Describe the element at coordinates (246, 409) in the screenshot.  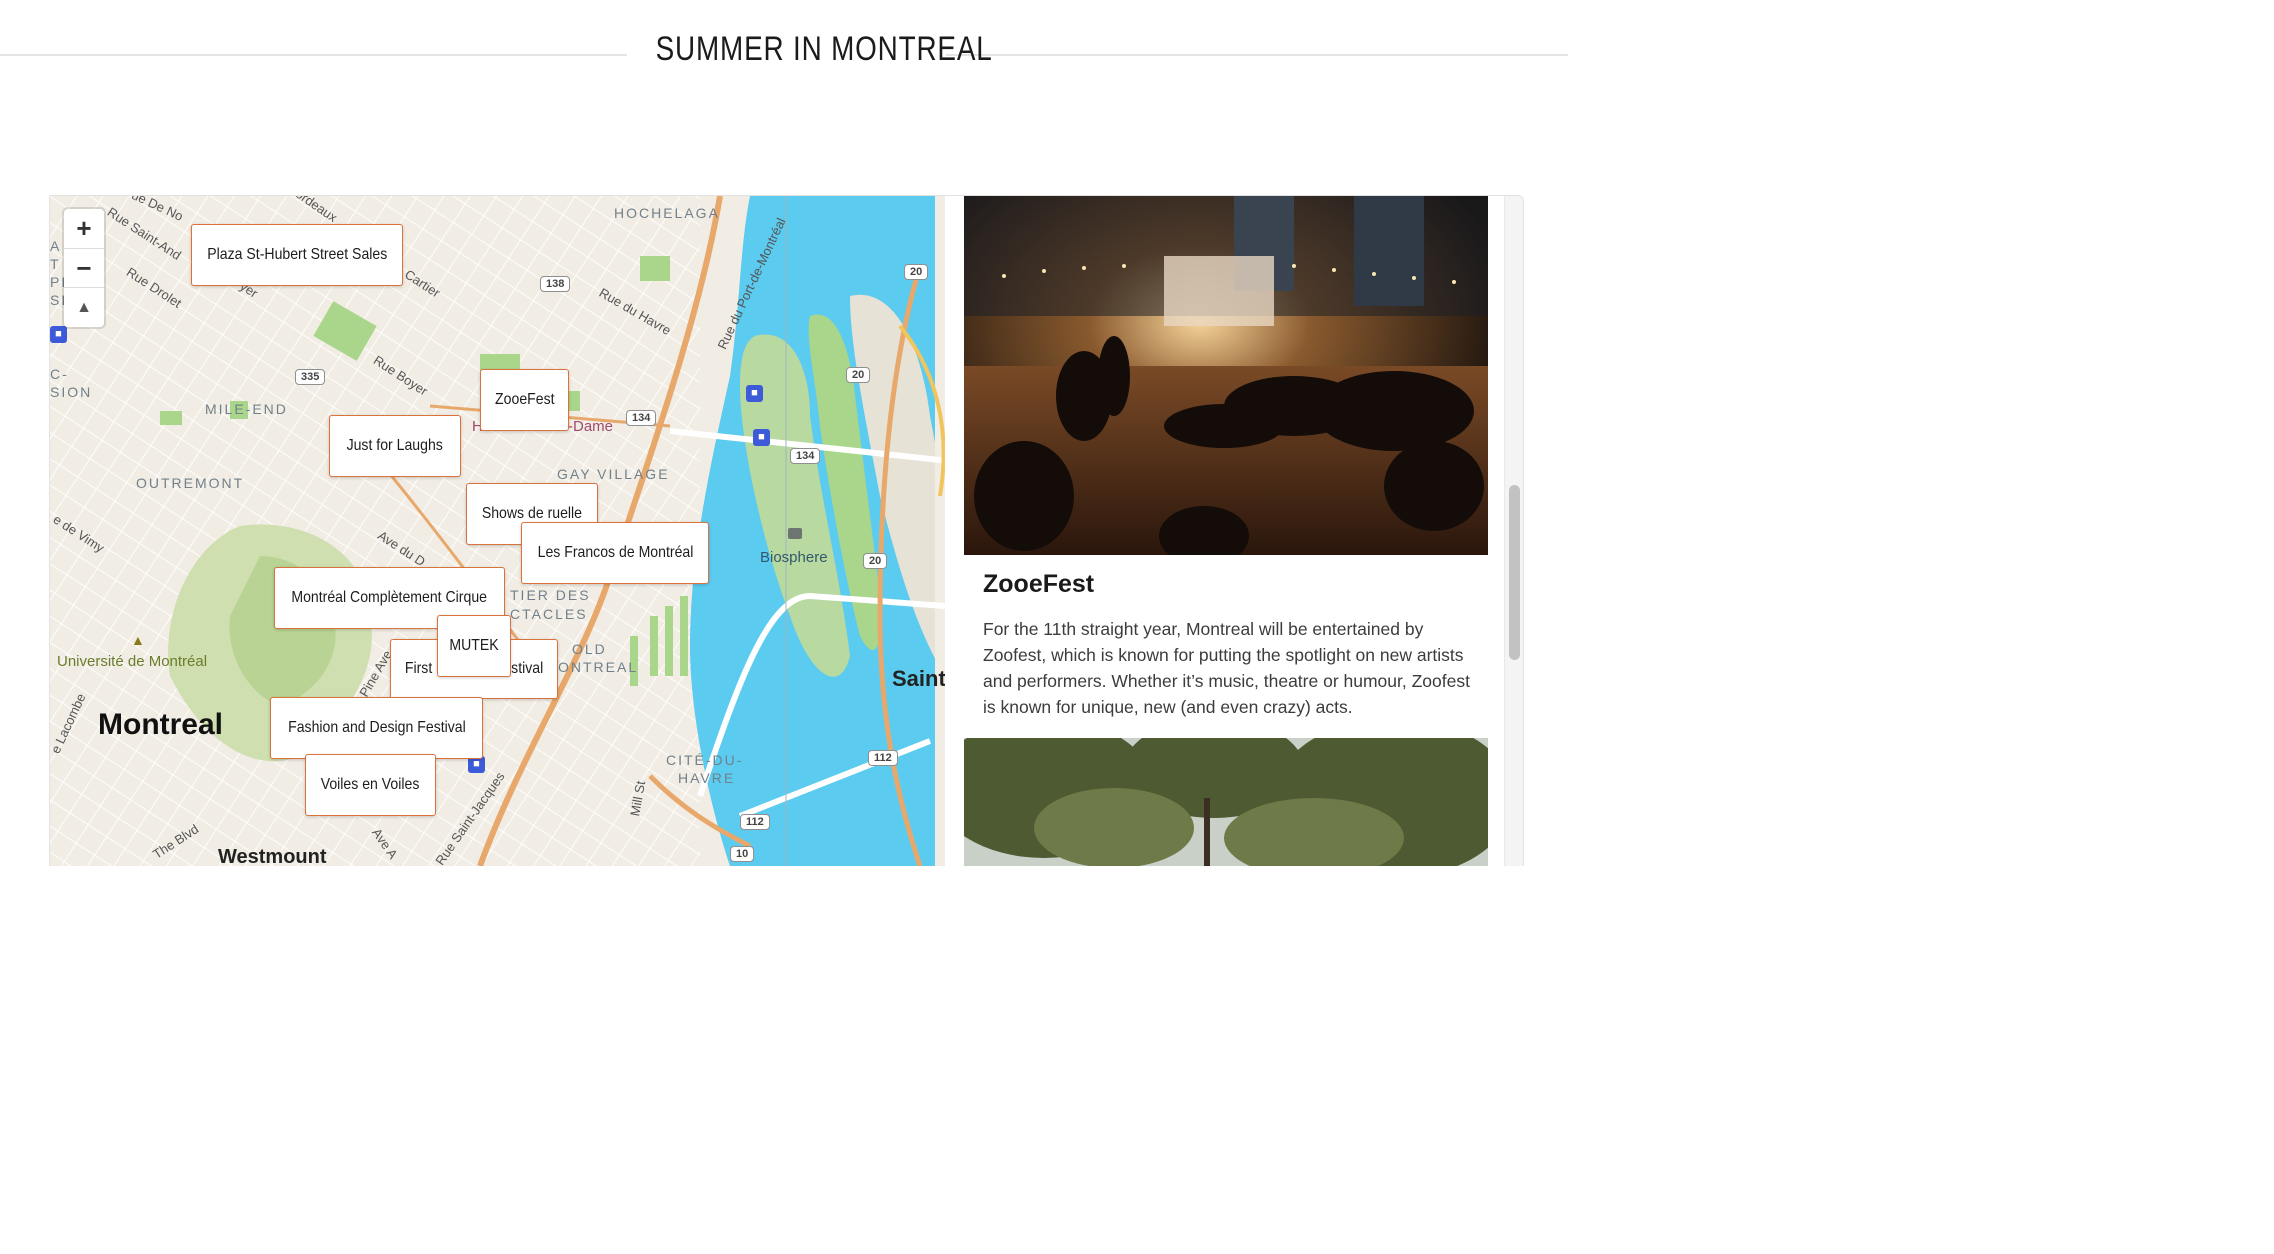
I see `area-label-mile-end: MILE-END` at that location.